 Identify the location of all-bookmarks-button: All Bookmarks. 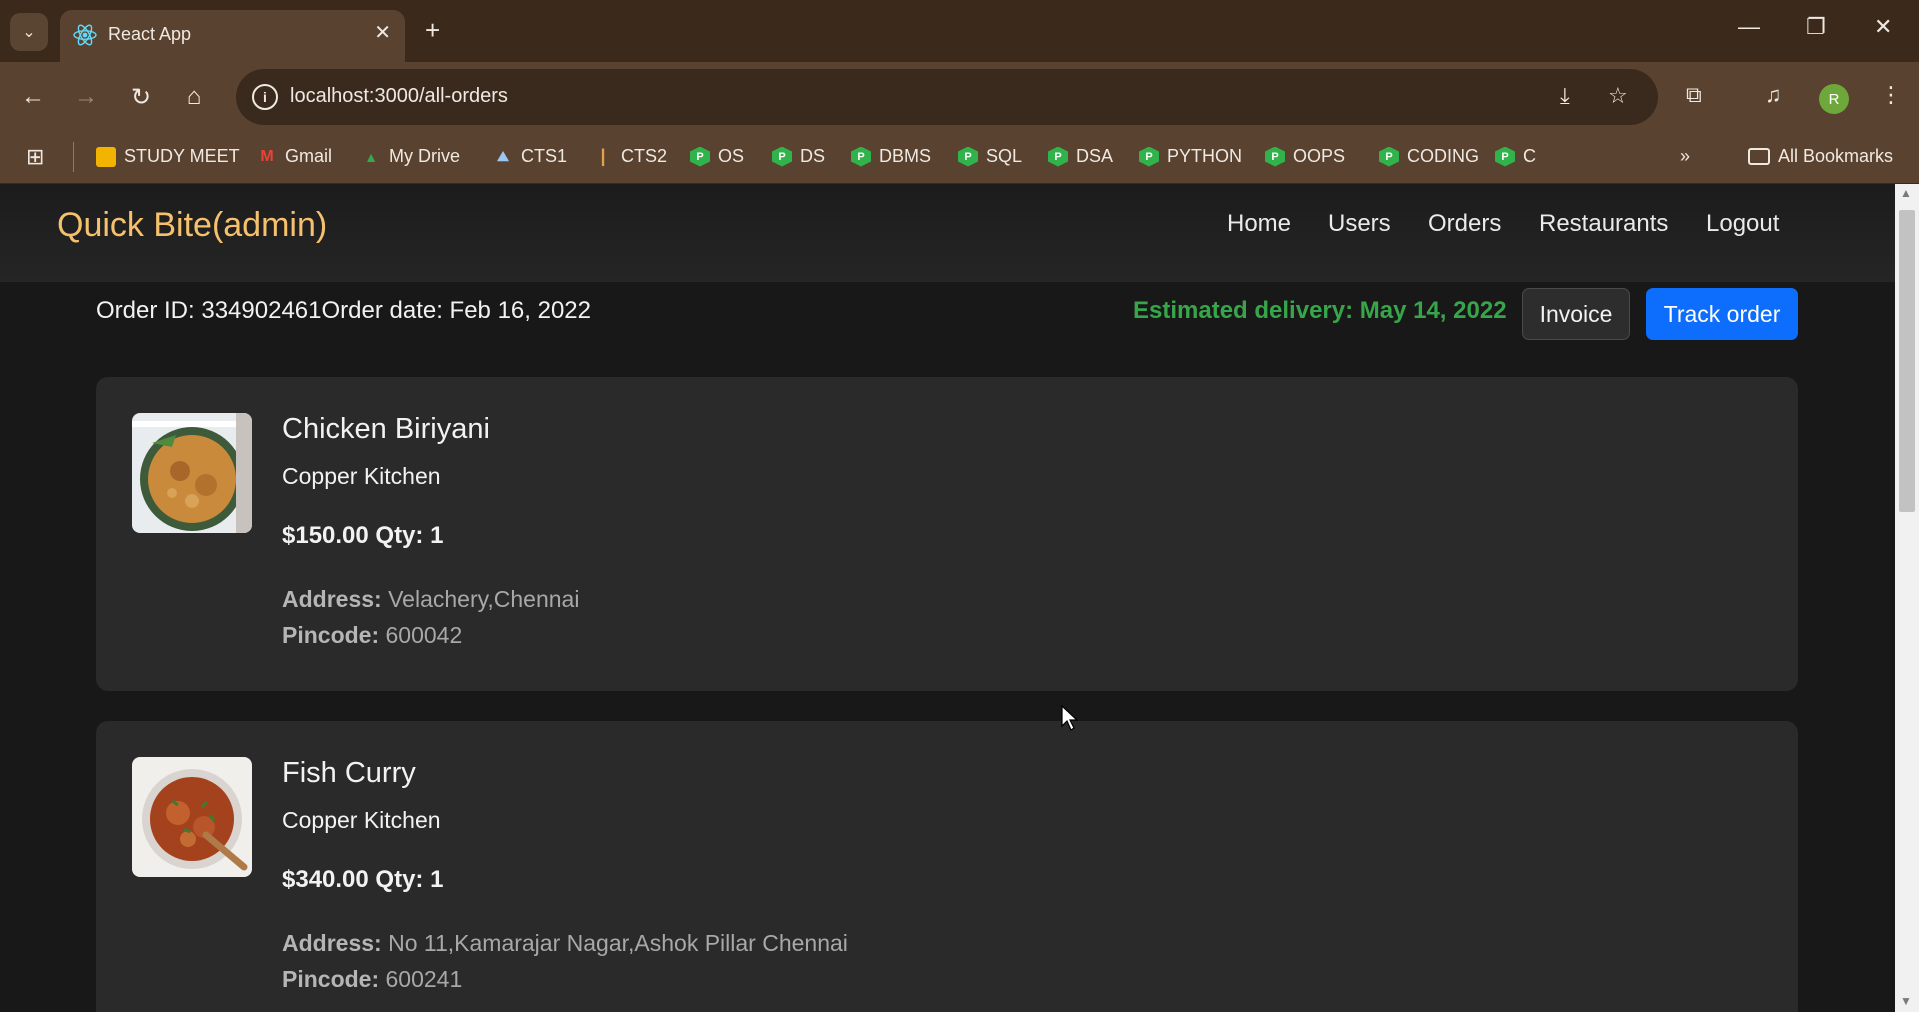
(1820, 156).